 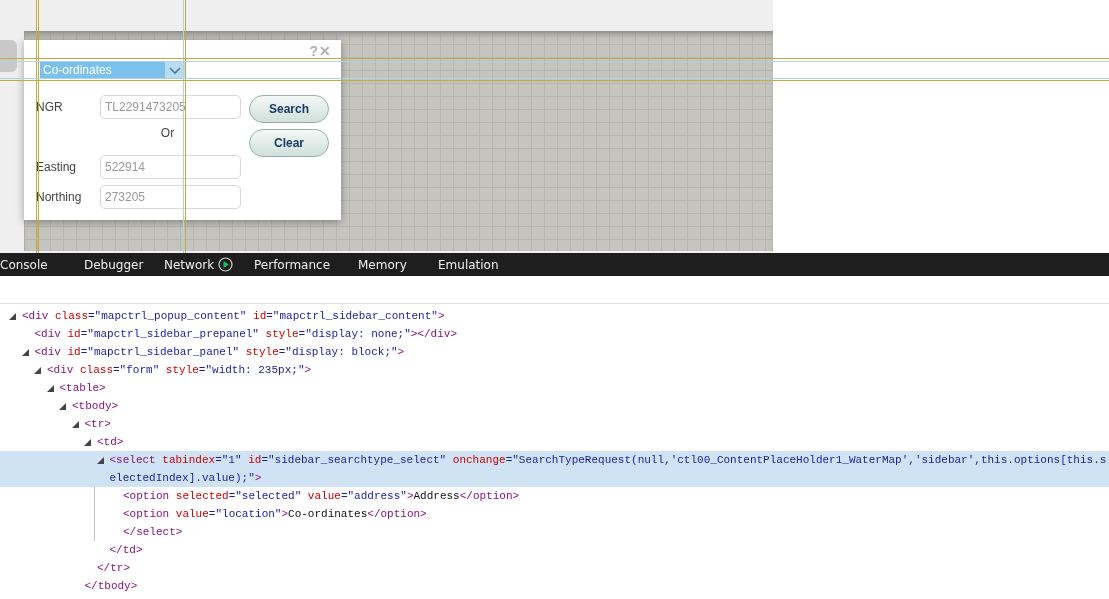 What do you see at coordinates (609, 550) in the screenshot?
I see `code-line: </td>` at bounding box center [609, 550].